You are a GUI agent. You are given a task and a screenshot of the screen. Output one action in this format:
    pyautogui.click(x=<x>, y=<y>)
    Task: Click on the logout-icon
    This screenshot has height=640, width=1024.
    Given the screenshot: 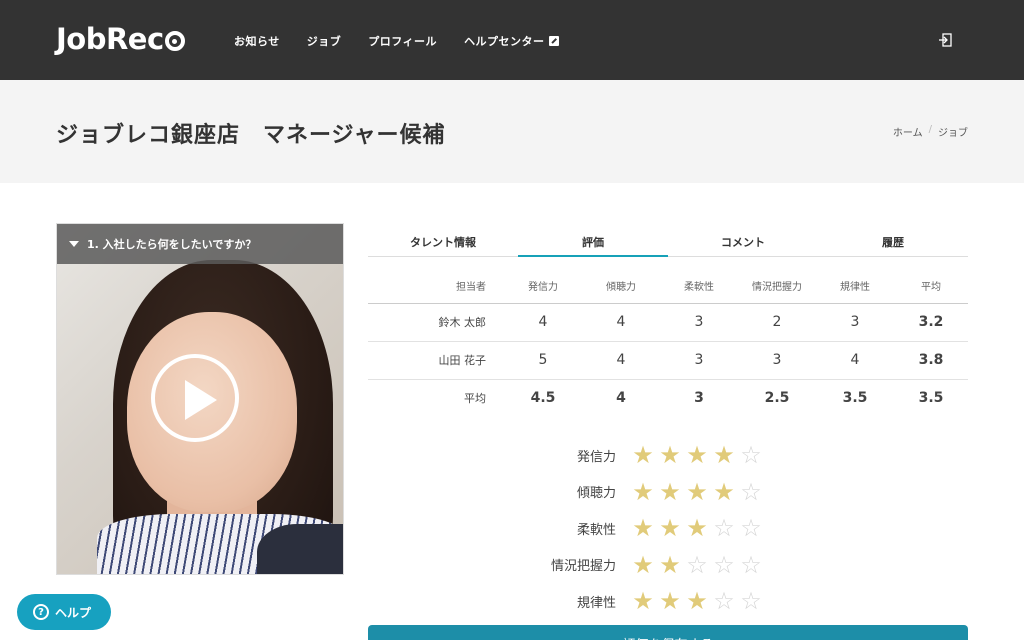 What is the action you would take?
    pyautogui.click(x=945, y=40)
    